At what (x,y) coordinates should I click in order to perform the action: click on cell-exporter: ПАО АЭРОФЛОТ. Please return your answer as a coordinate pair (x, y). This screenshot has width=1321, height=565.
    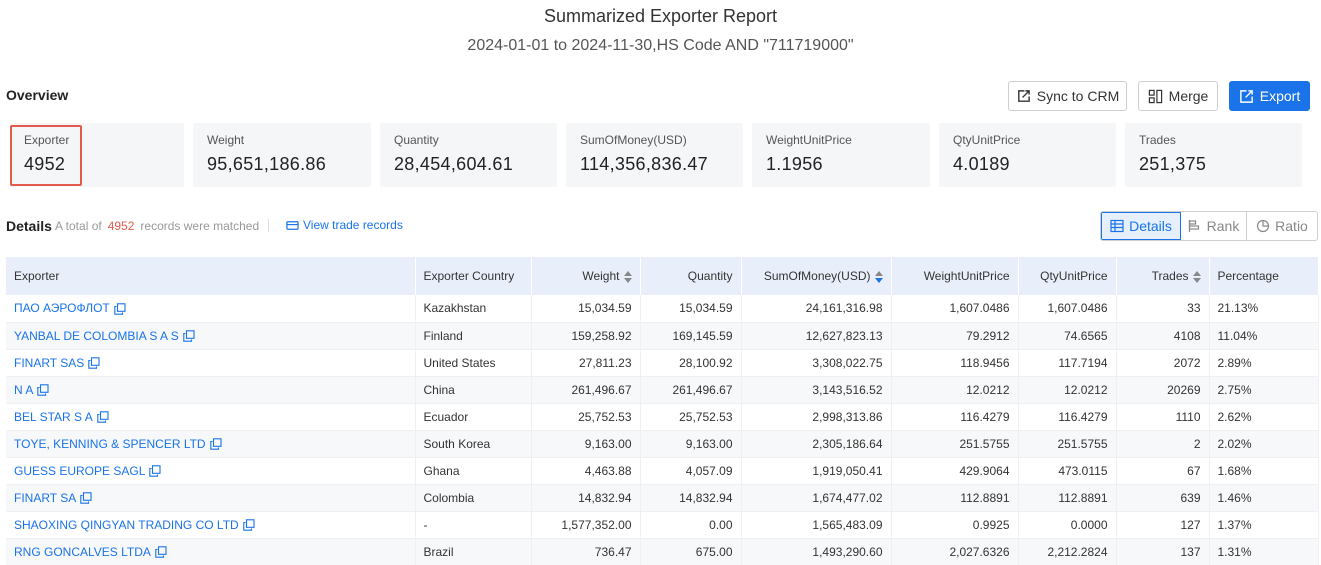
    Looking at the image, I should click on (211, 309).